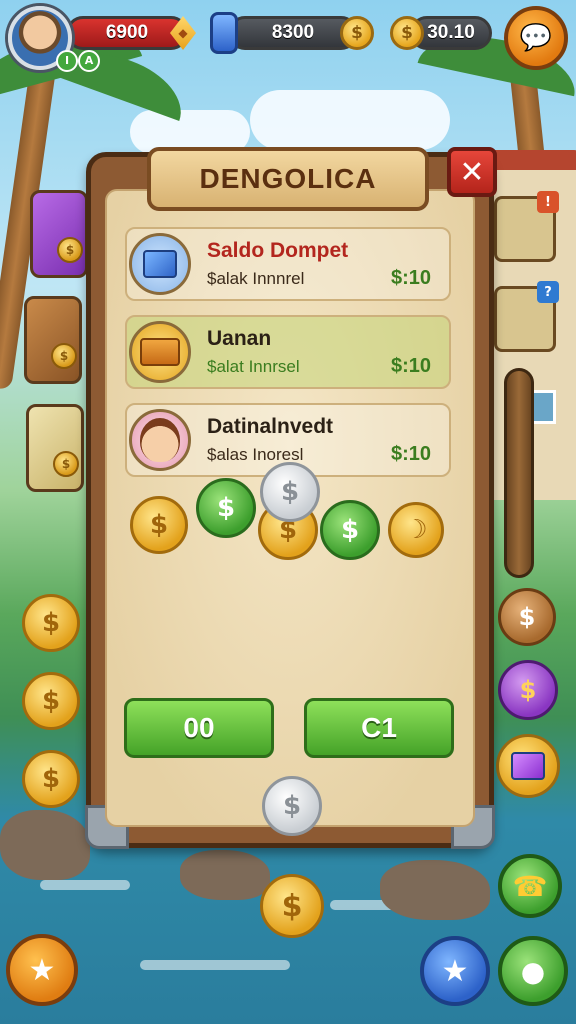  Describe the element at coordinates (379, 728) in the screenshot. I see `right-action-button: C1` at that location.